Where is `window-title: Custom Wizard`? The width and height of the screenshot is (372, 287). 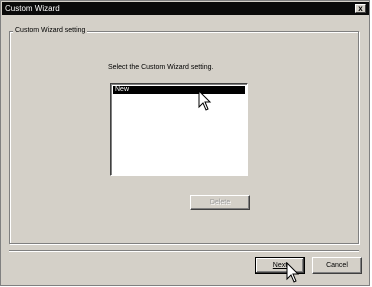 window-title: Custom Wizard is located at coordinates (32, 8).